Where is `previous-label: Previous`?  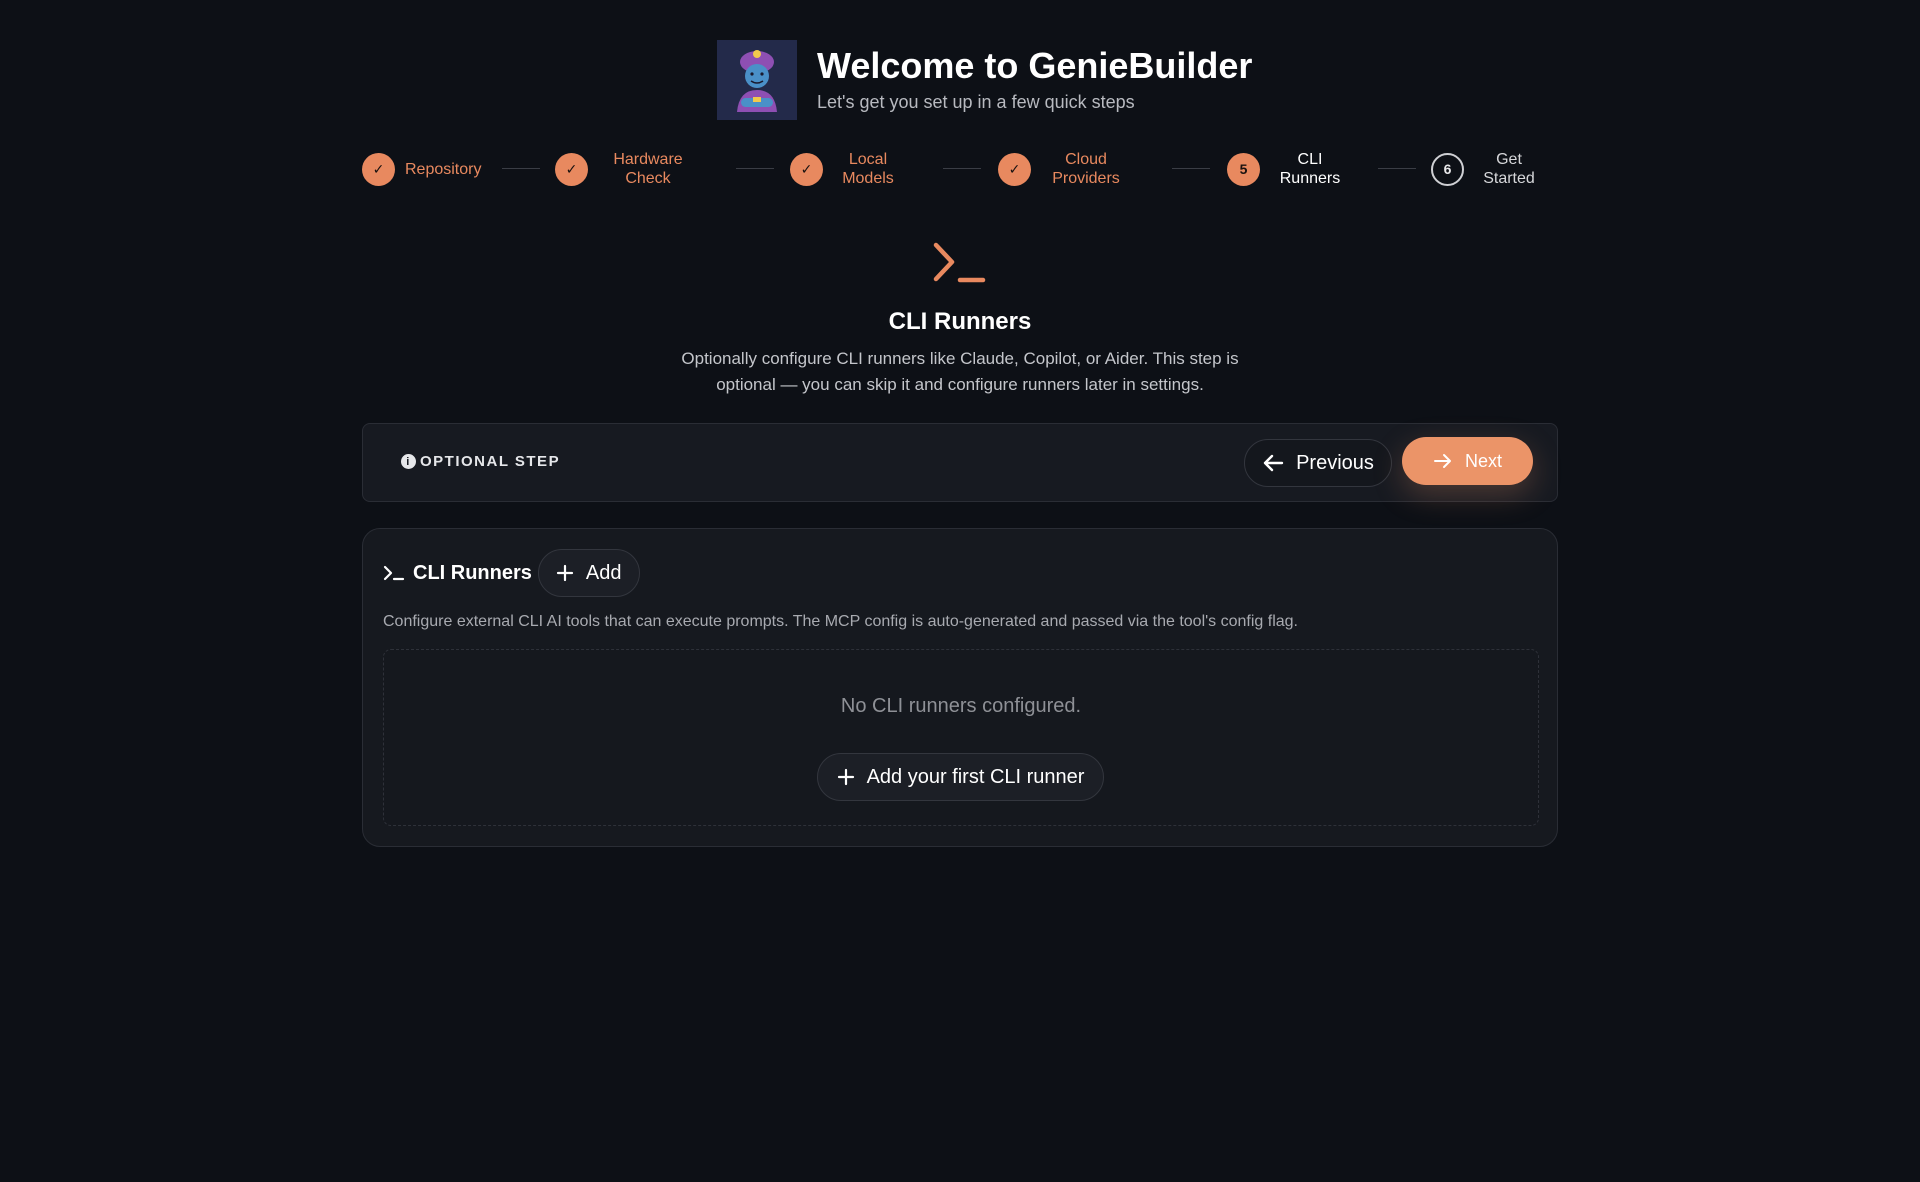
previous-label: Previous is located at coordinates (1335, 462).